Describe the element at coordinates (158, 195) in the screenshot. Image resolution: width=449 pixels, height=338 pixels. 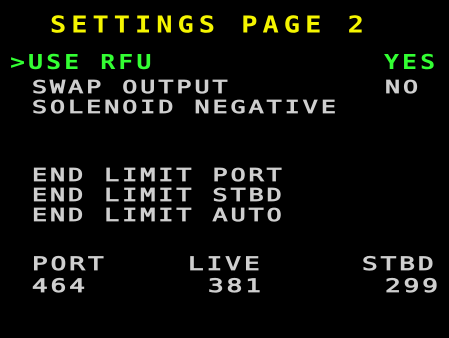
I see `menu-item-end-limit-stbd: END LIMIT STBD` at that location.